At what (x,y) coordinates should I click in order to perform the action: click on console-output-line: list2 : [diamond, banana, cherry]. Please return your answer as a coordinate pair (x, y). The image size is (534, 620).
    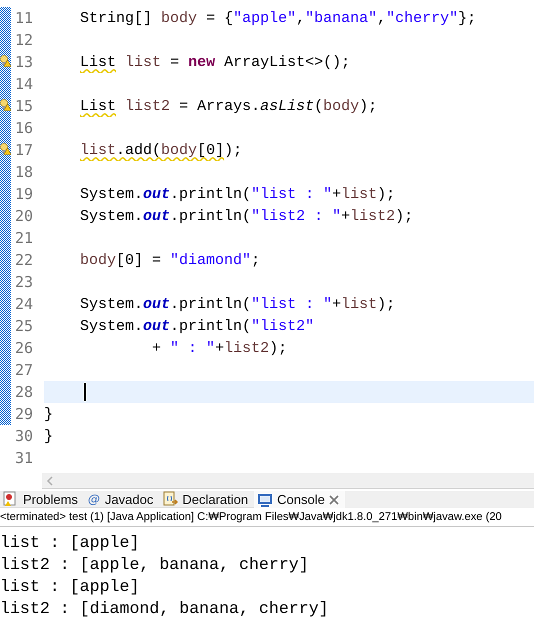
    Looking at the image, I should click on (165, 609).